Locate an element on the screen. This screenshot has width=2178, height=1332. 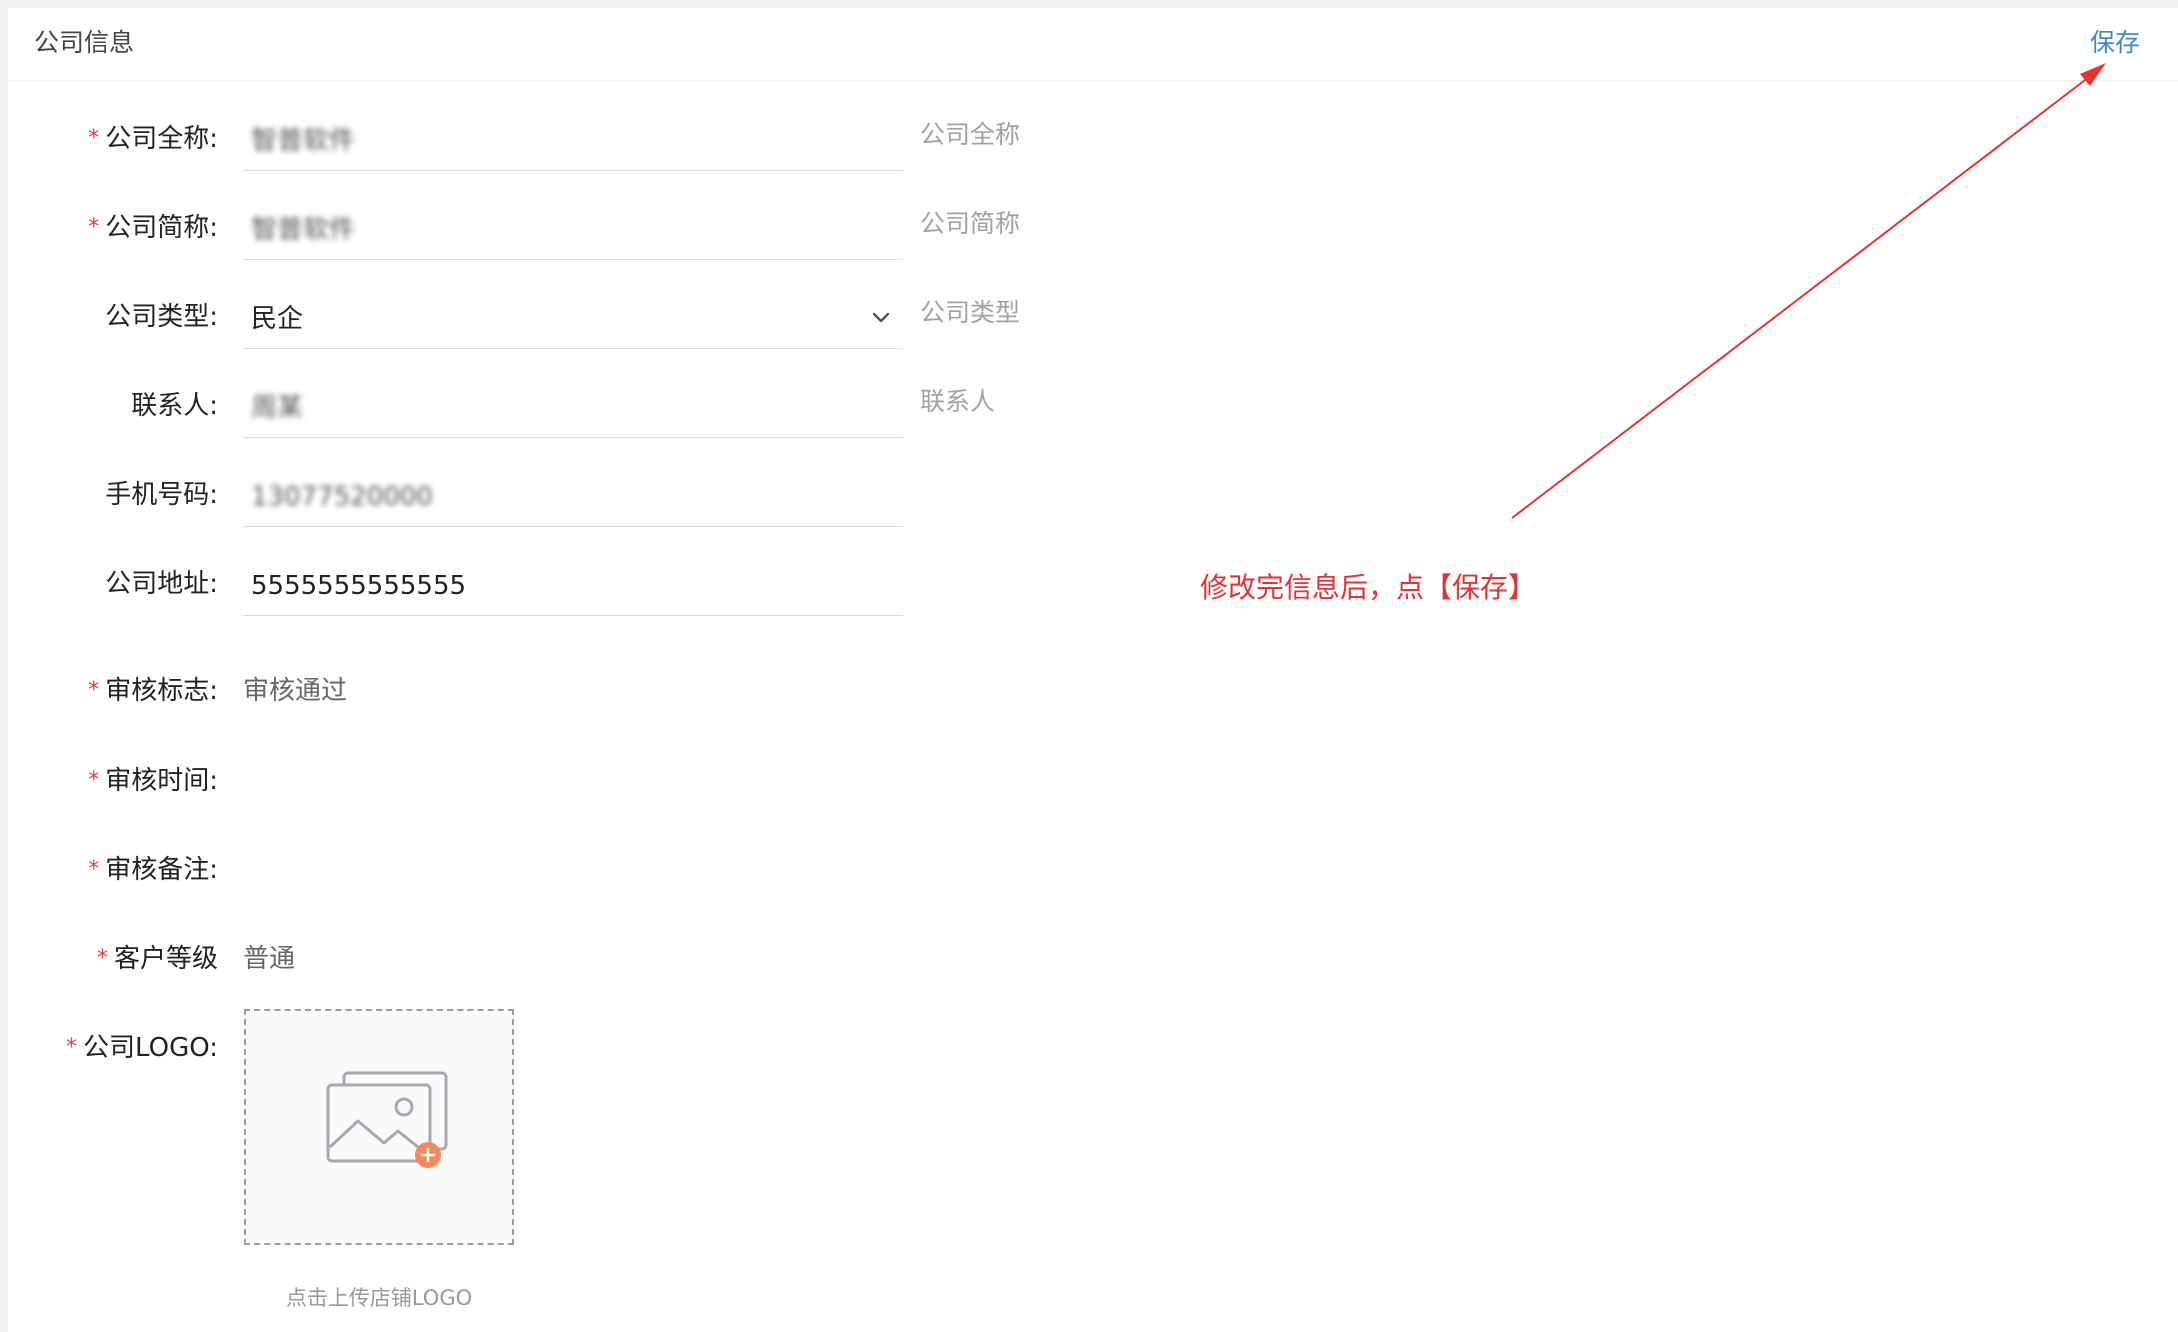
customer-level-value: 普通 is located at coordinates (269, 959).